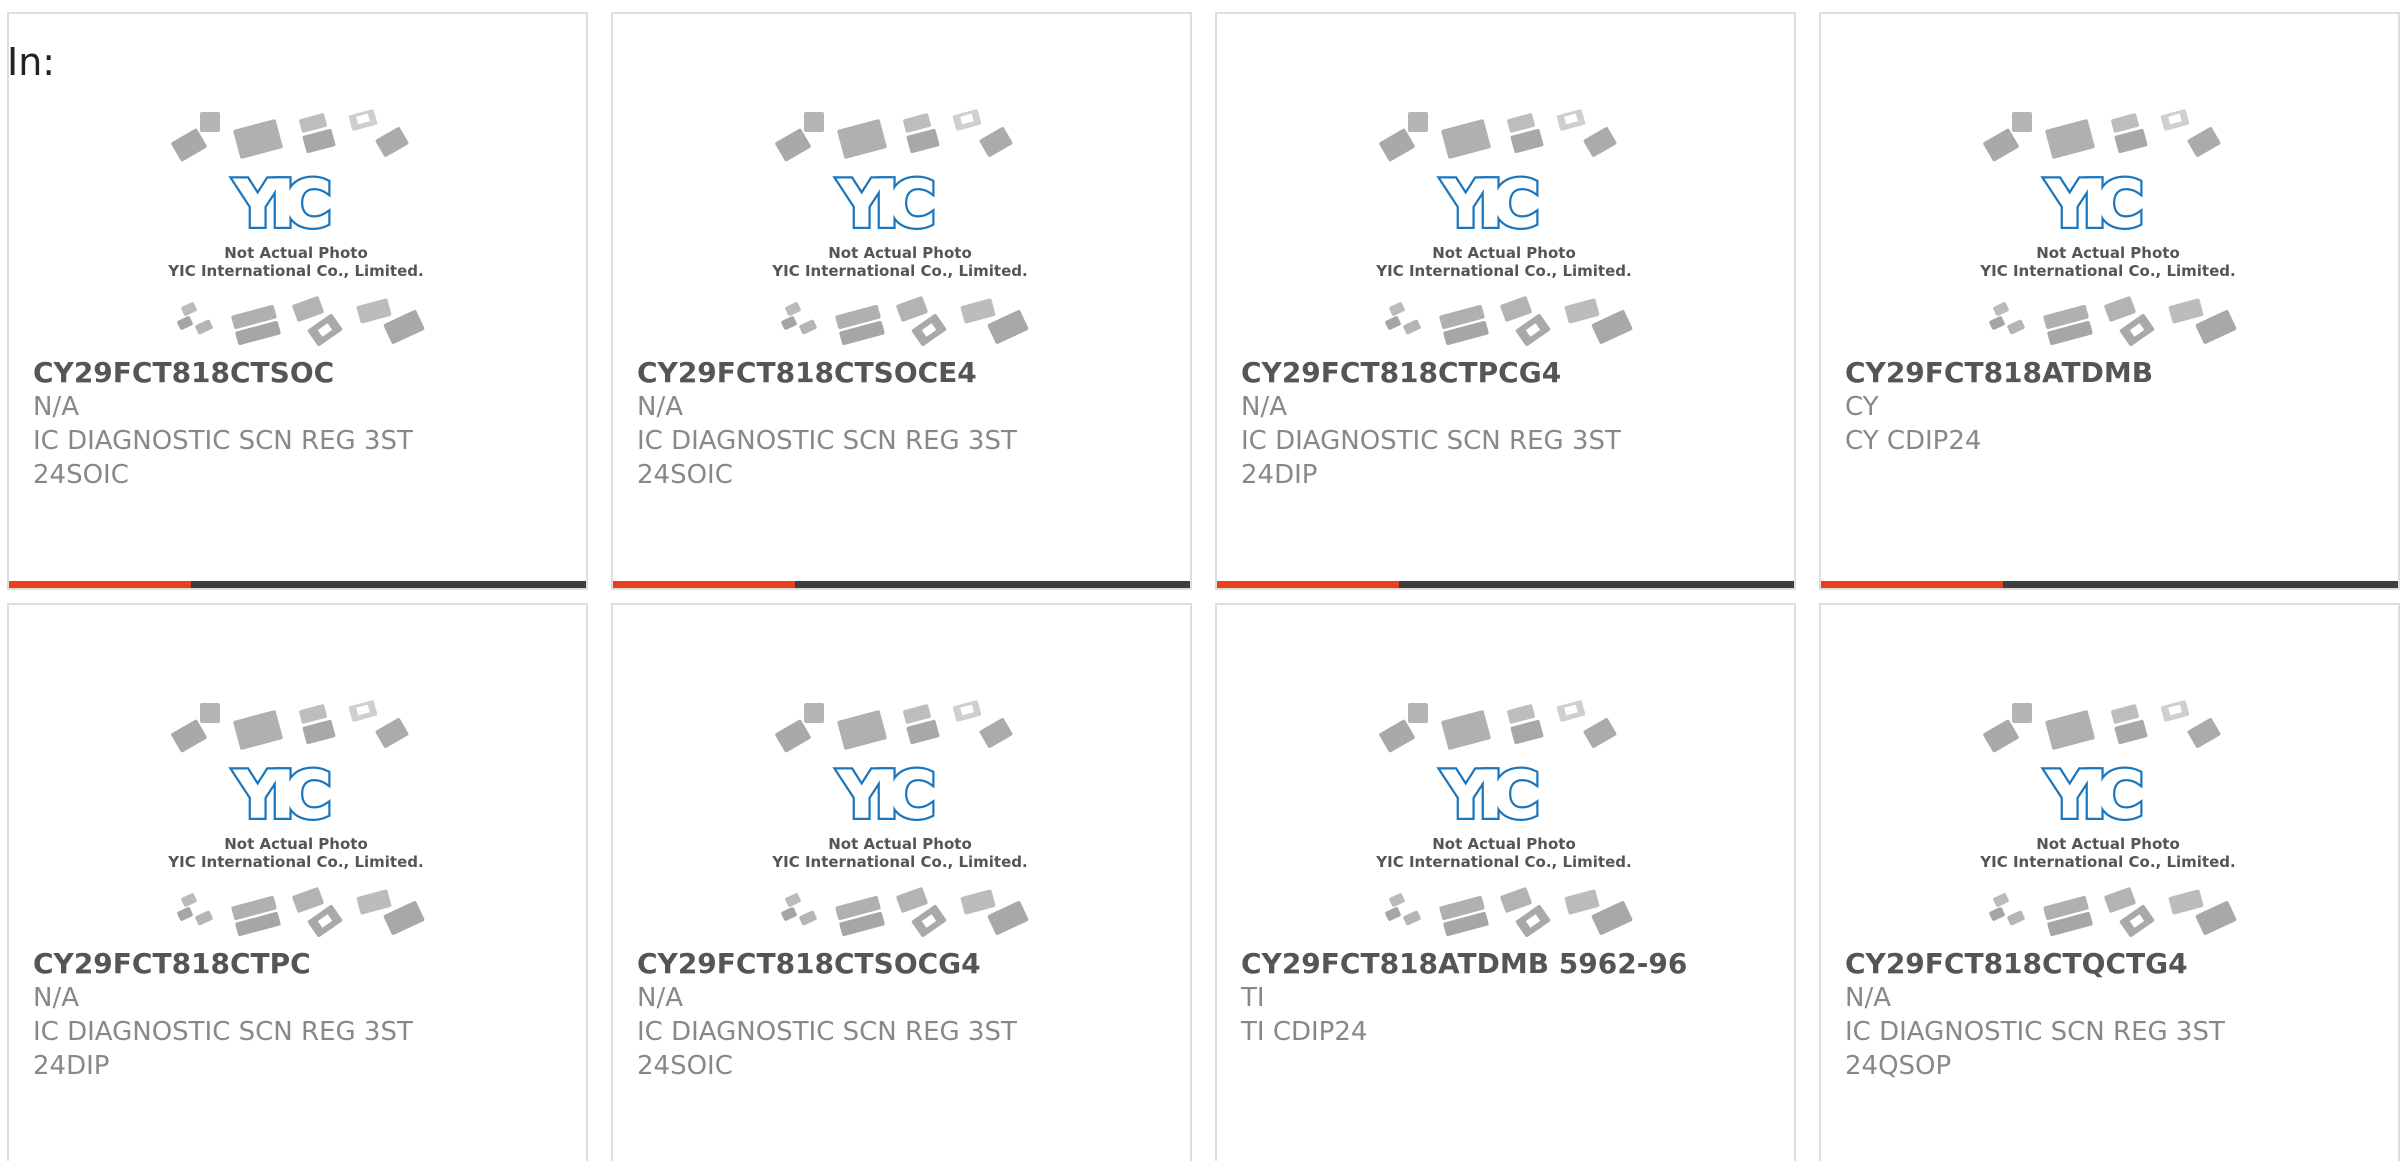 Image resolution: width=2400 pixels, height=1161 pixels. Describe the element at coordinates (1898, 1066) in the screenshot. I see `package: 24QSOP` at that location.